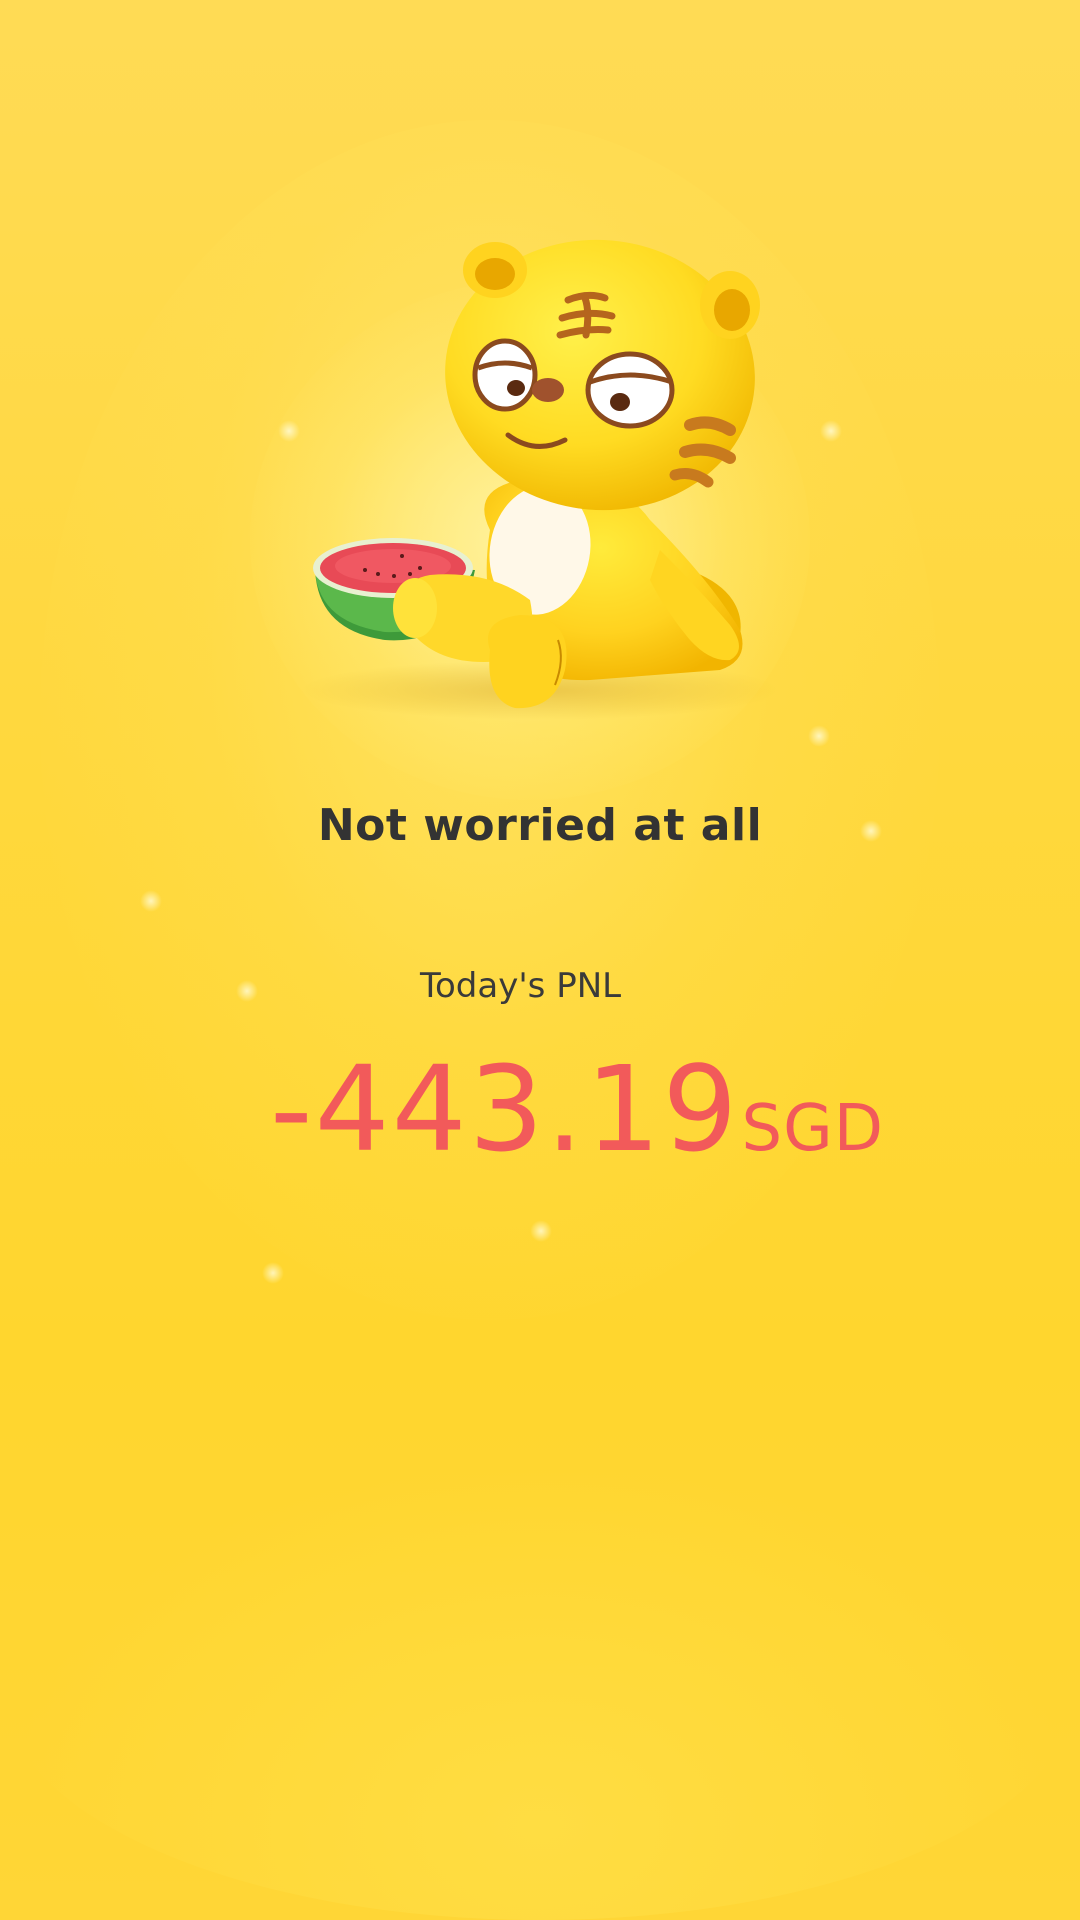 The image size is (1080, 1920). I want to click on pnl-value-row: -443.19SGD, so click(577, 1109).